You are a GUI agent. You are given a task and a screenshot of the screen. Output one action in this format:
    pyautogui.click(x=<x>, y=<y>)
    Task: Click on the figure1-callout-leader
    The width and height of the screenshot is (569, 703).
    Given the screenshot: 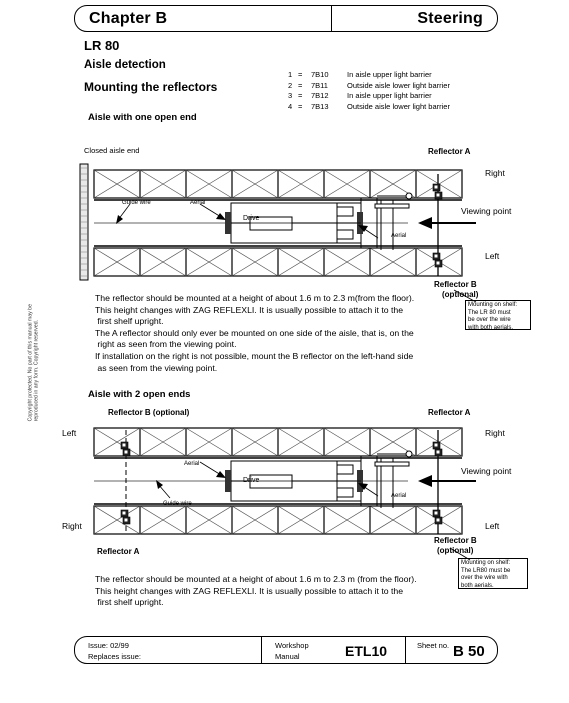 What is the action you would take?
    pyautogui.click(x=465, y=296)
    